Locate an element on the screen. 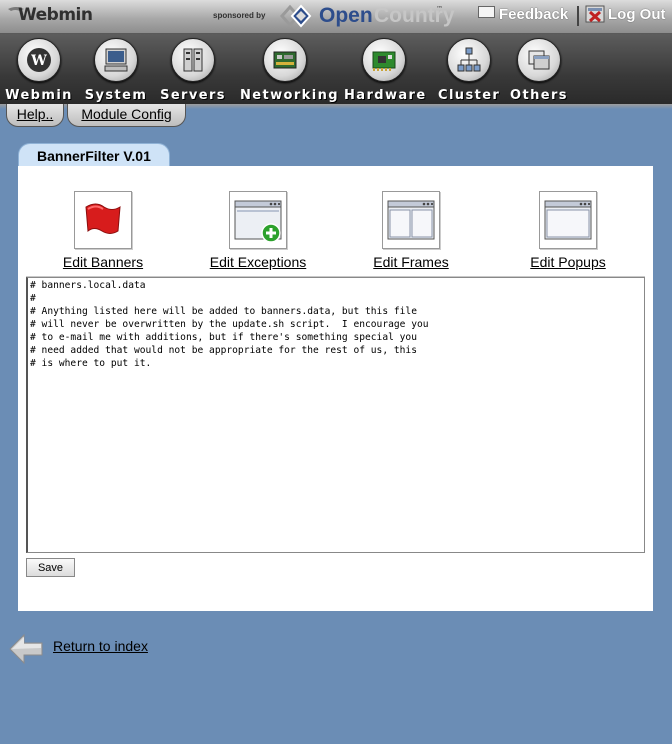 Image resolution: width=672 pixels, height=744 pixels. category-label: Hardware is located at coordinates (385, 95).